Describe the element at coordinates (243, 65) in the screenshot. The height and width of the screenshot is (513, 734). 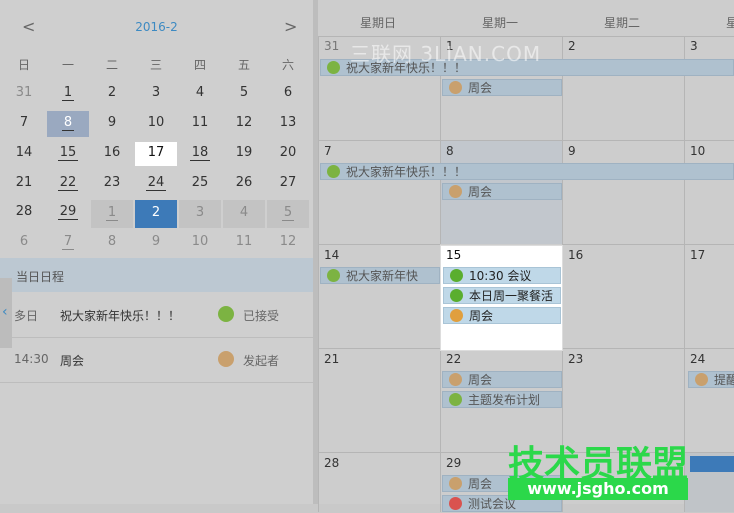
I see `weekday-label: 五` at that location.